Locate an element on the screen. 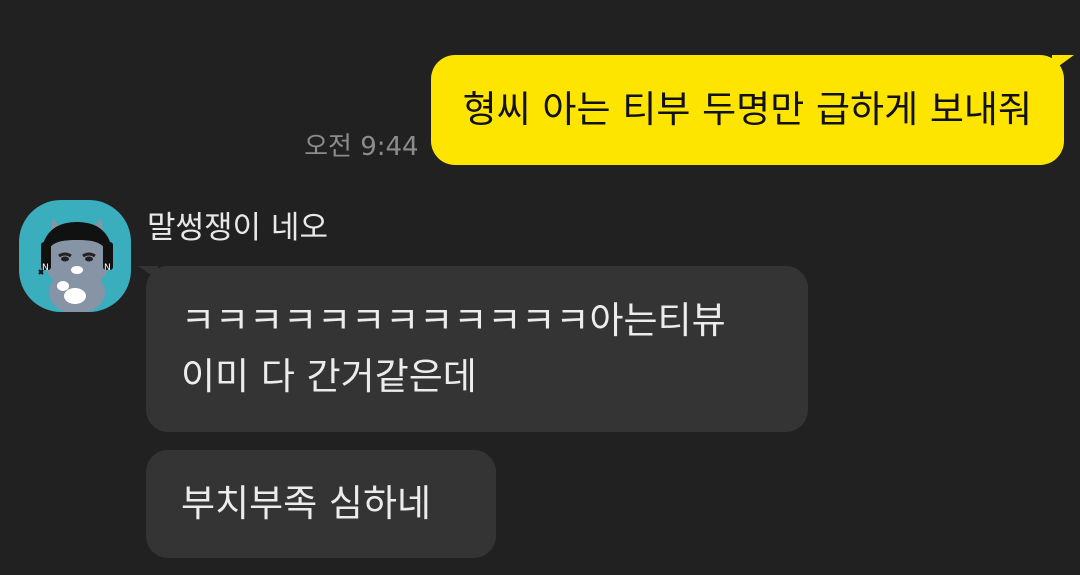 This screenshot has width=1080, height=575. incoming-message-bubble: 부치부족 심하네 is located at coordinates (321, 504).